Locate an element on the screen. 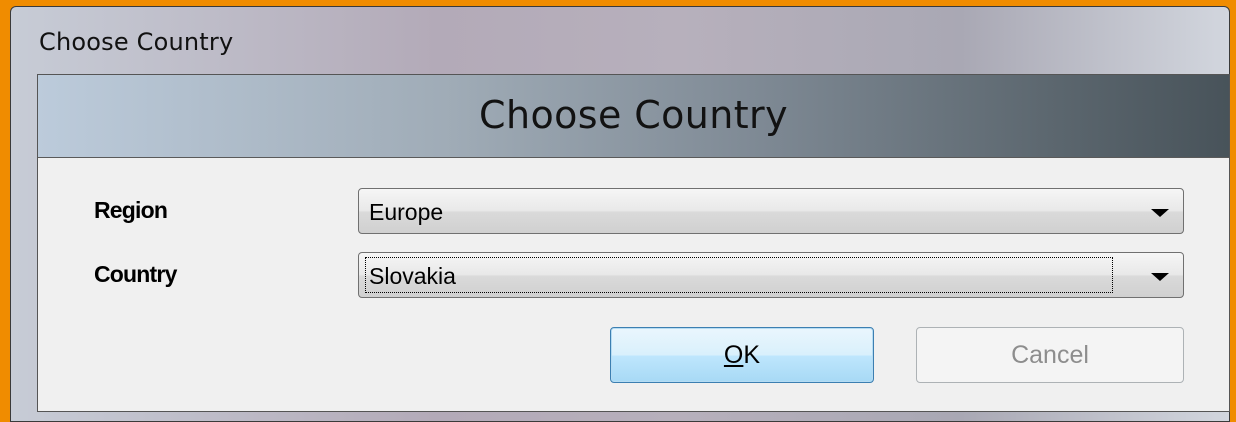  region-dropdown: Europe is located at coordinates (771, 211).